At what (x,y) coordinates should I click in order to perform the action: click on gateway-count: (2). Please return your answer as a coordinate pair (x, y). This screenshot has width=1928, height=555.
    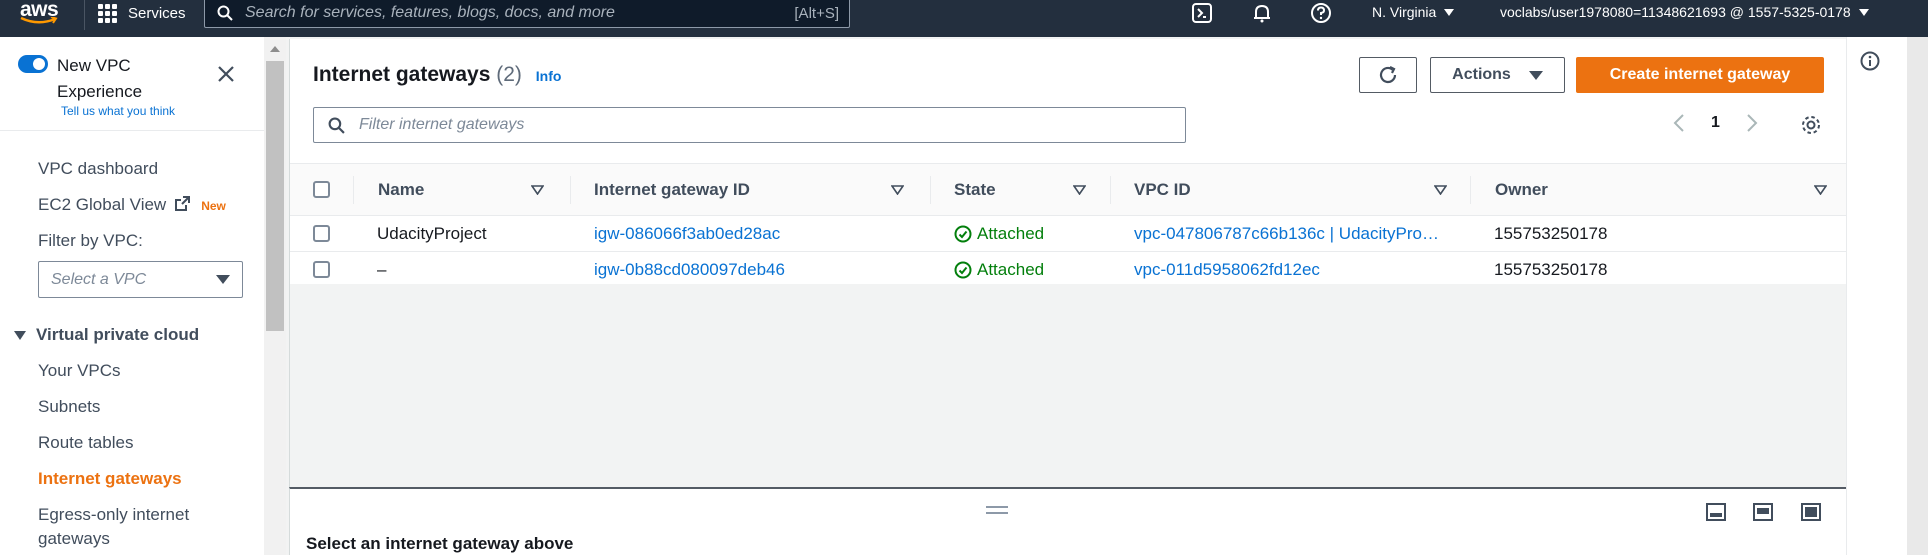
    Looking at the image, I should click on (509, 74).